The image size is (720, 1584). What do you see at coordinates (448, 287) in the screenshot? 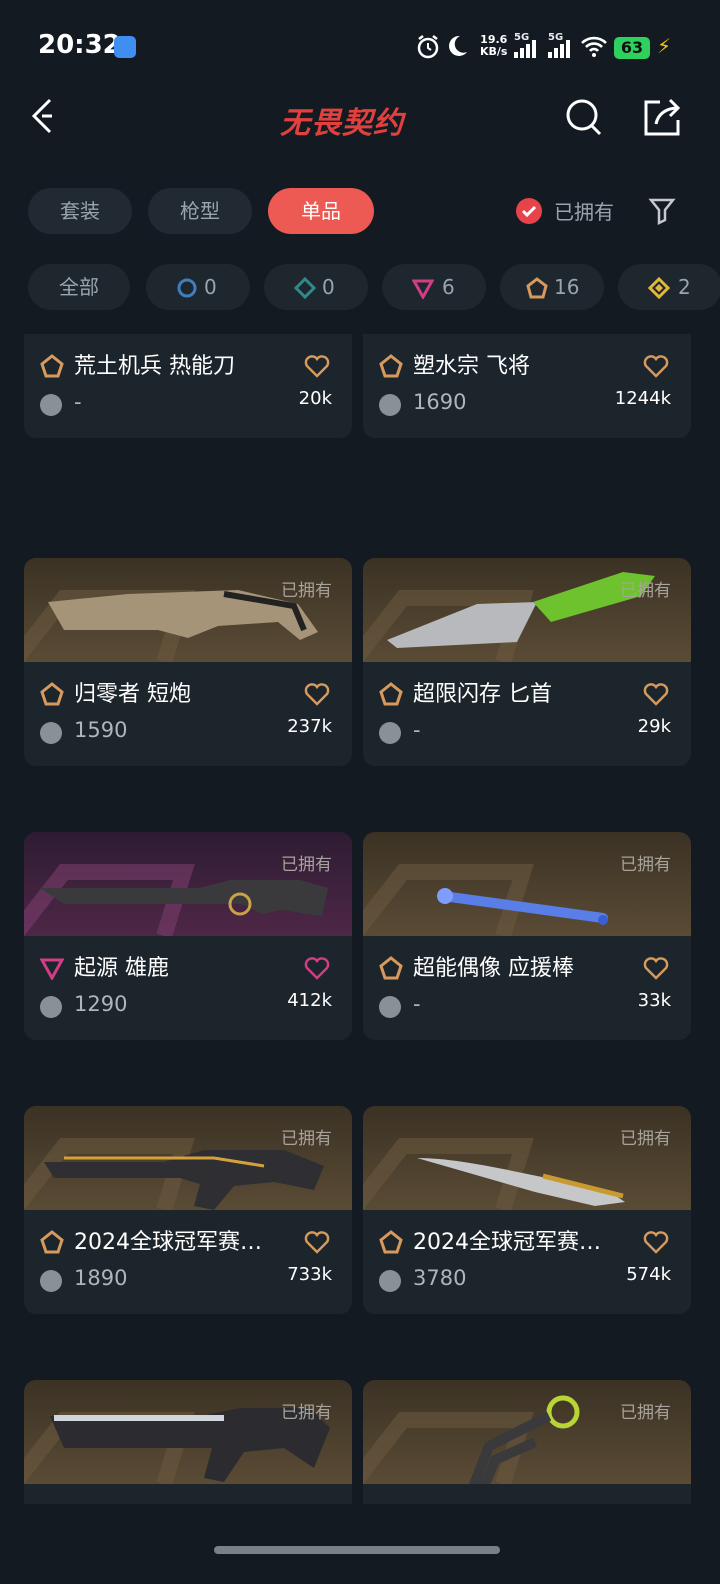
I see `chip-count: 6` at bounding box center [448, 287].